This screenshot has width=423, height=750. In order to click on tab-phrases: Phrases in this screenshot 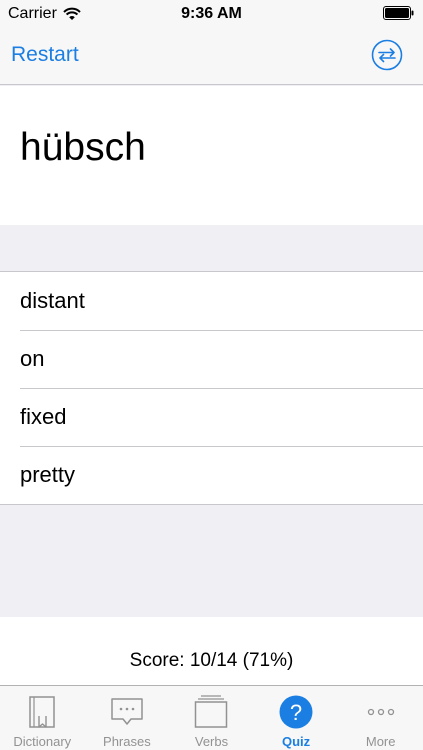, I will do `click(127, 718)`.